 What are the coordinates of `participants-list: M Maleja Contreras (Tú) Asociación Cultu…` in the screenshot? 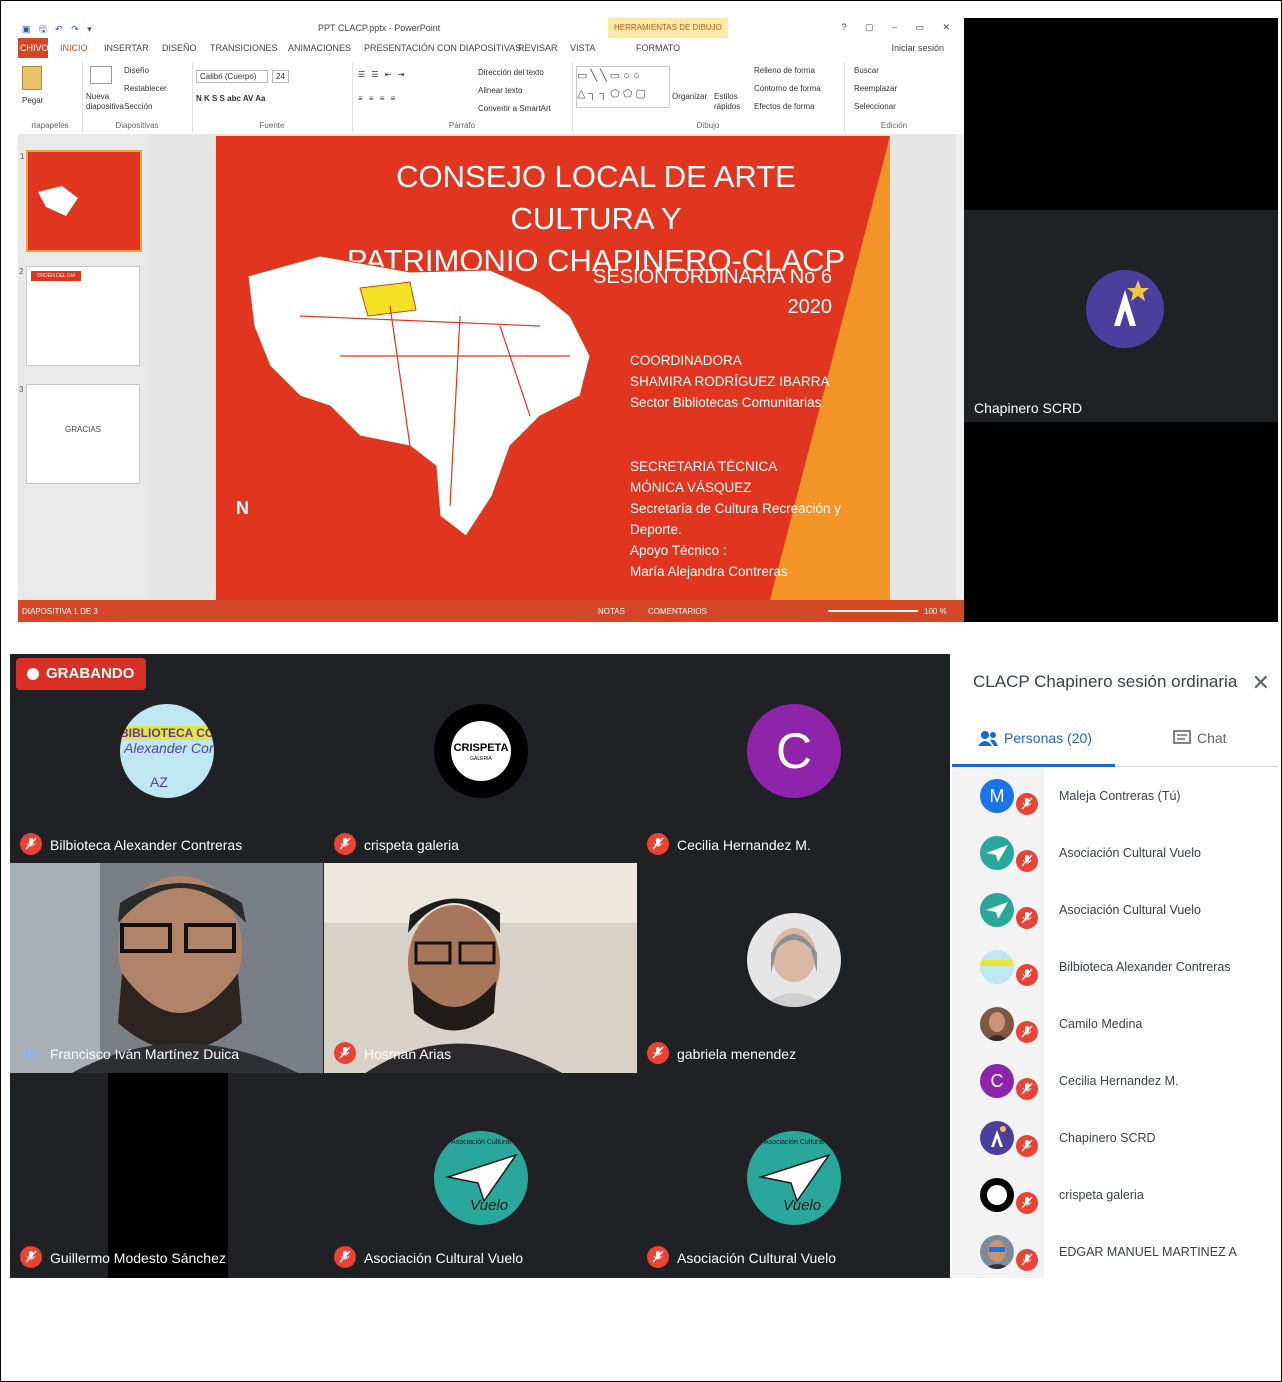 It's located at (1115, 1022).